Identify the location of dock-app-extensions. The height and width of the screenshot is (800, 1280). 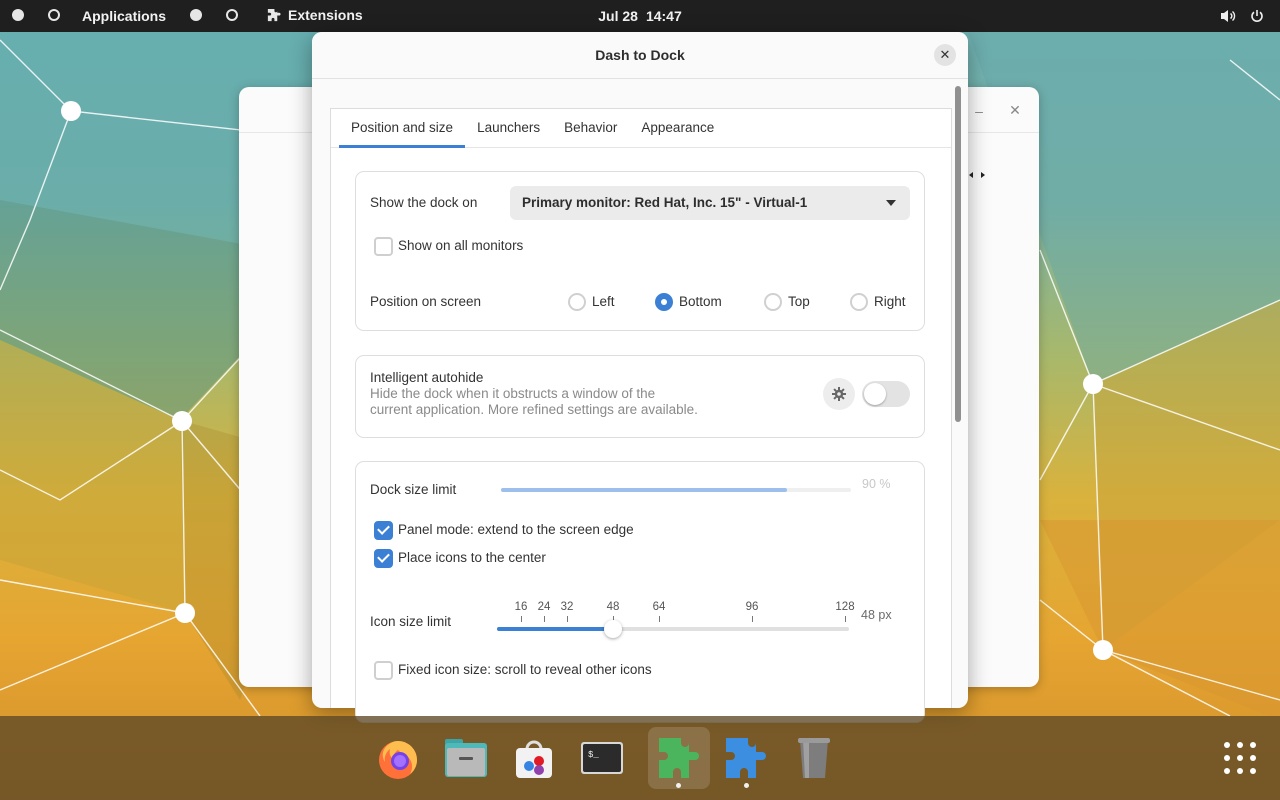
(746, 758).